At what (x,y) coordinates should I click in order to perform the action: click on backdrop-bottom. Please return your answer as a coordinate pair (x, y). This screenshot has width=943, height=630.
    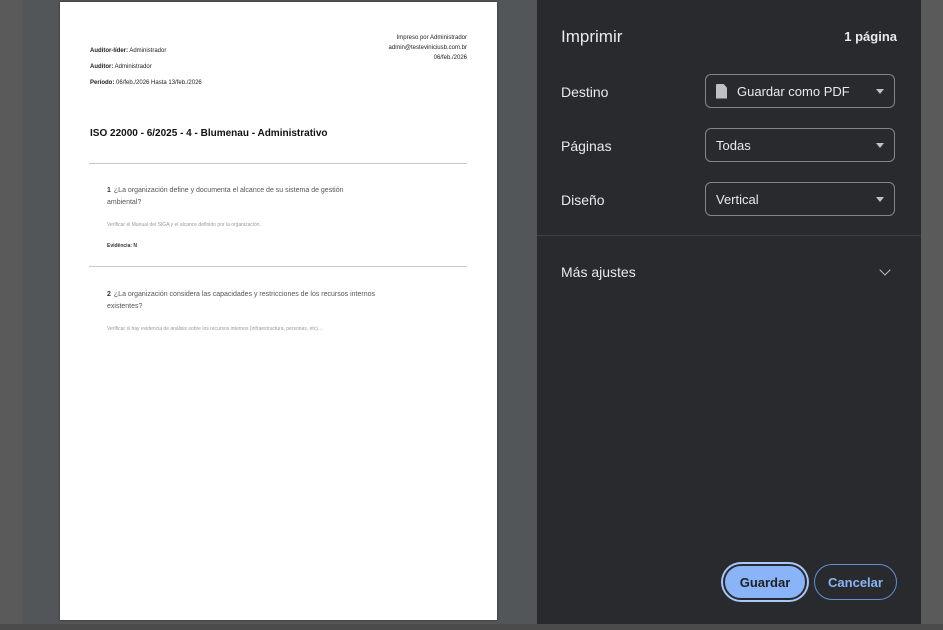
    Looking at the image, I should click on (471, 627).